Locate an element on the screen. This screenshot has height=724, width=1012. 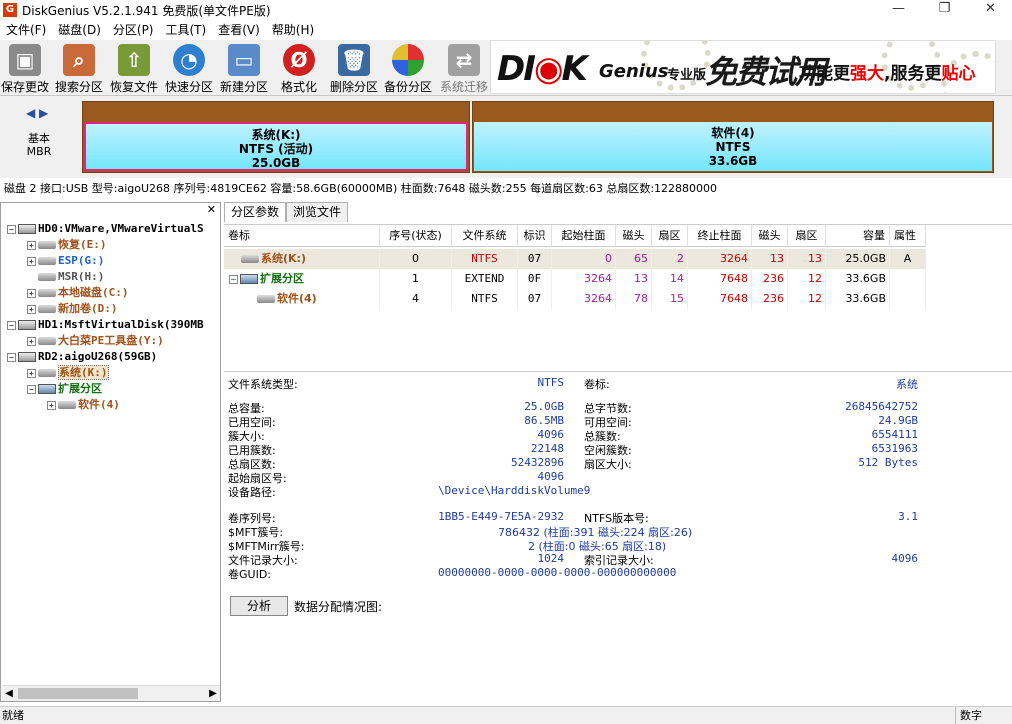
tree-disk-hd1: − HD1:MsftVirtualDisk(390MB is located at coordinates (105, 325).